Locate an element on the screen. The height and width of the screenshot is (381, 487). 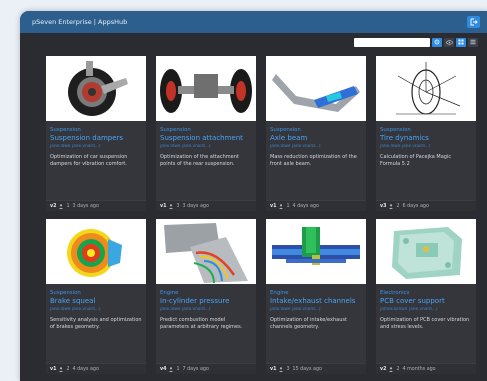
grid-view-icon is located at coordinates (461, 42).